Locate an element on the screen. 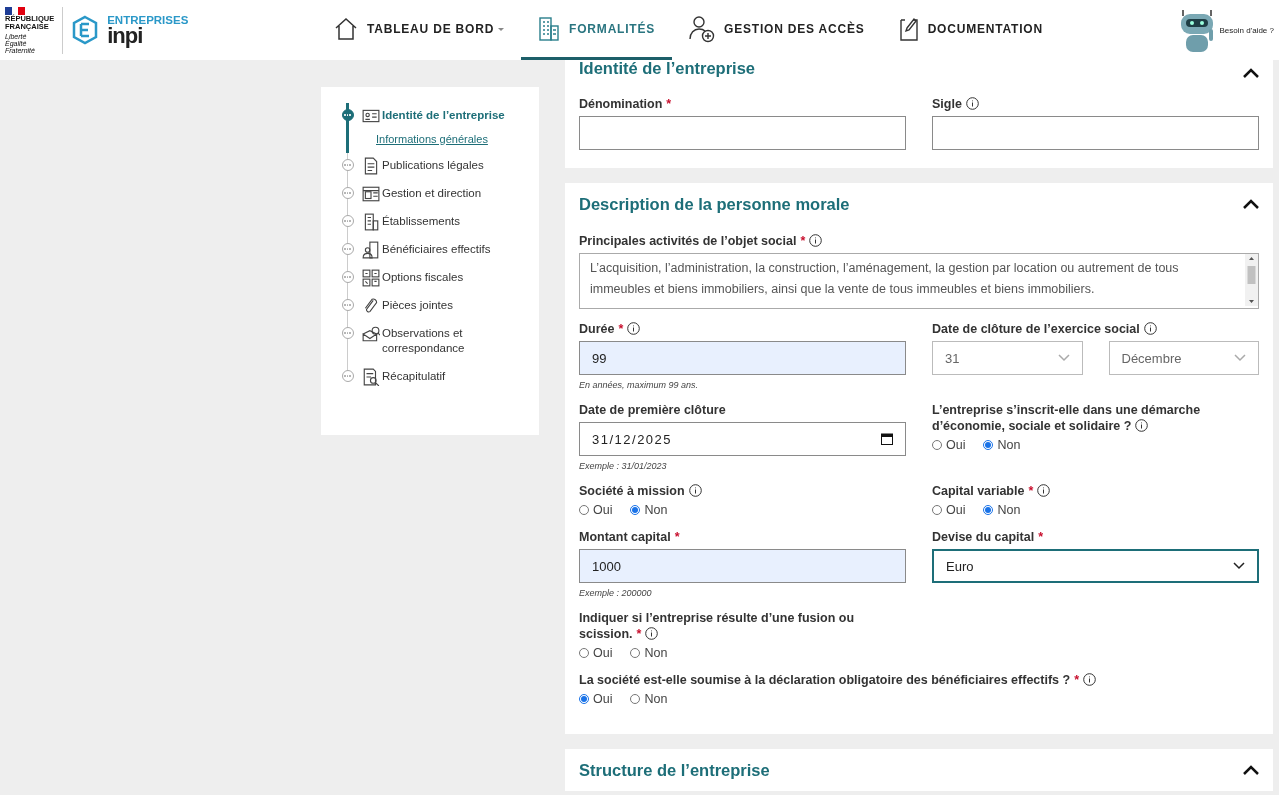  step-label: Publications légales is located at coordinates (455, 167).